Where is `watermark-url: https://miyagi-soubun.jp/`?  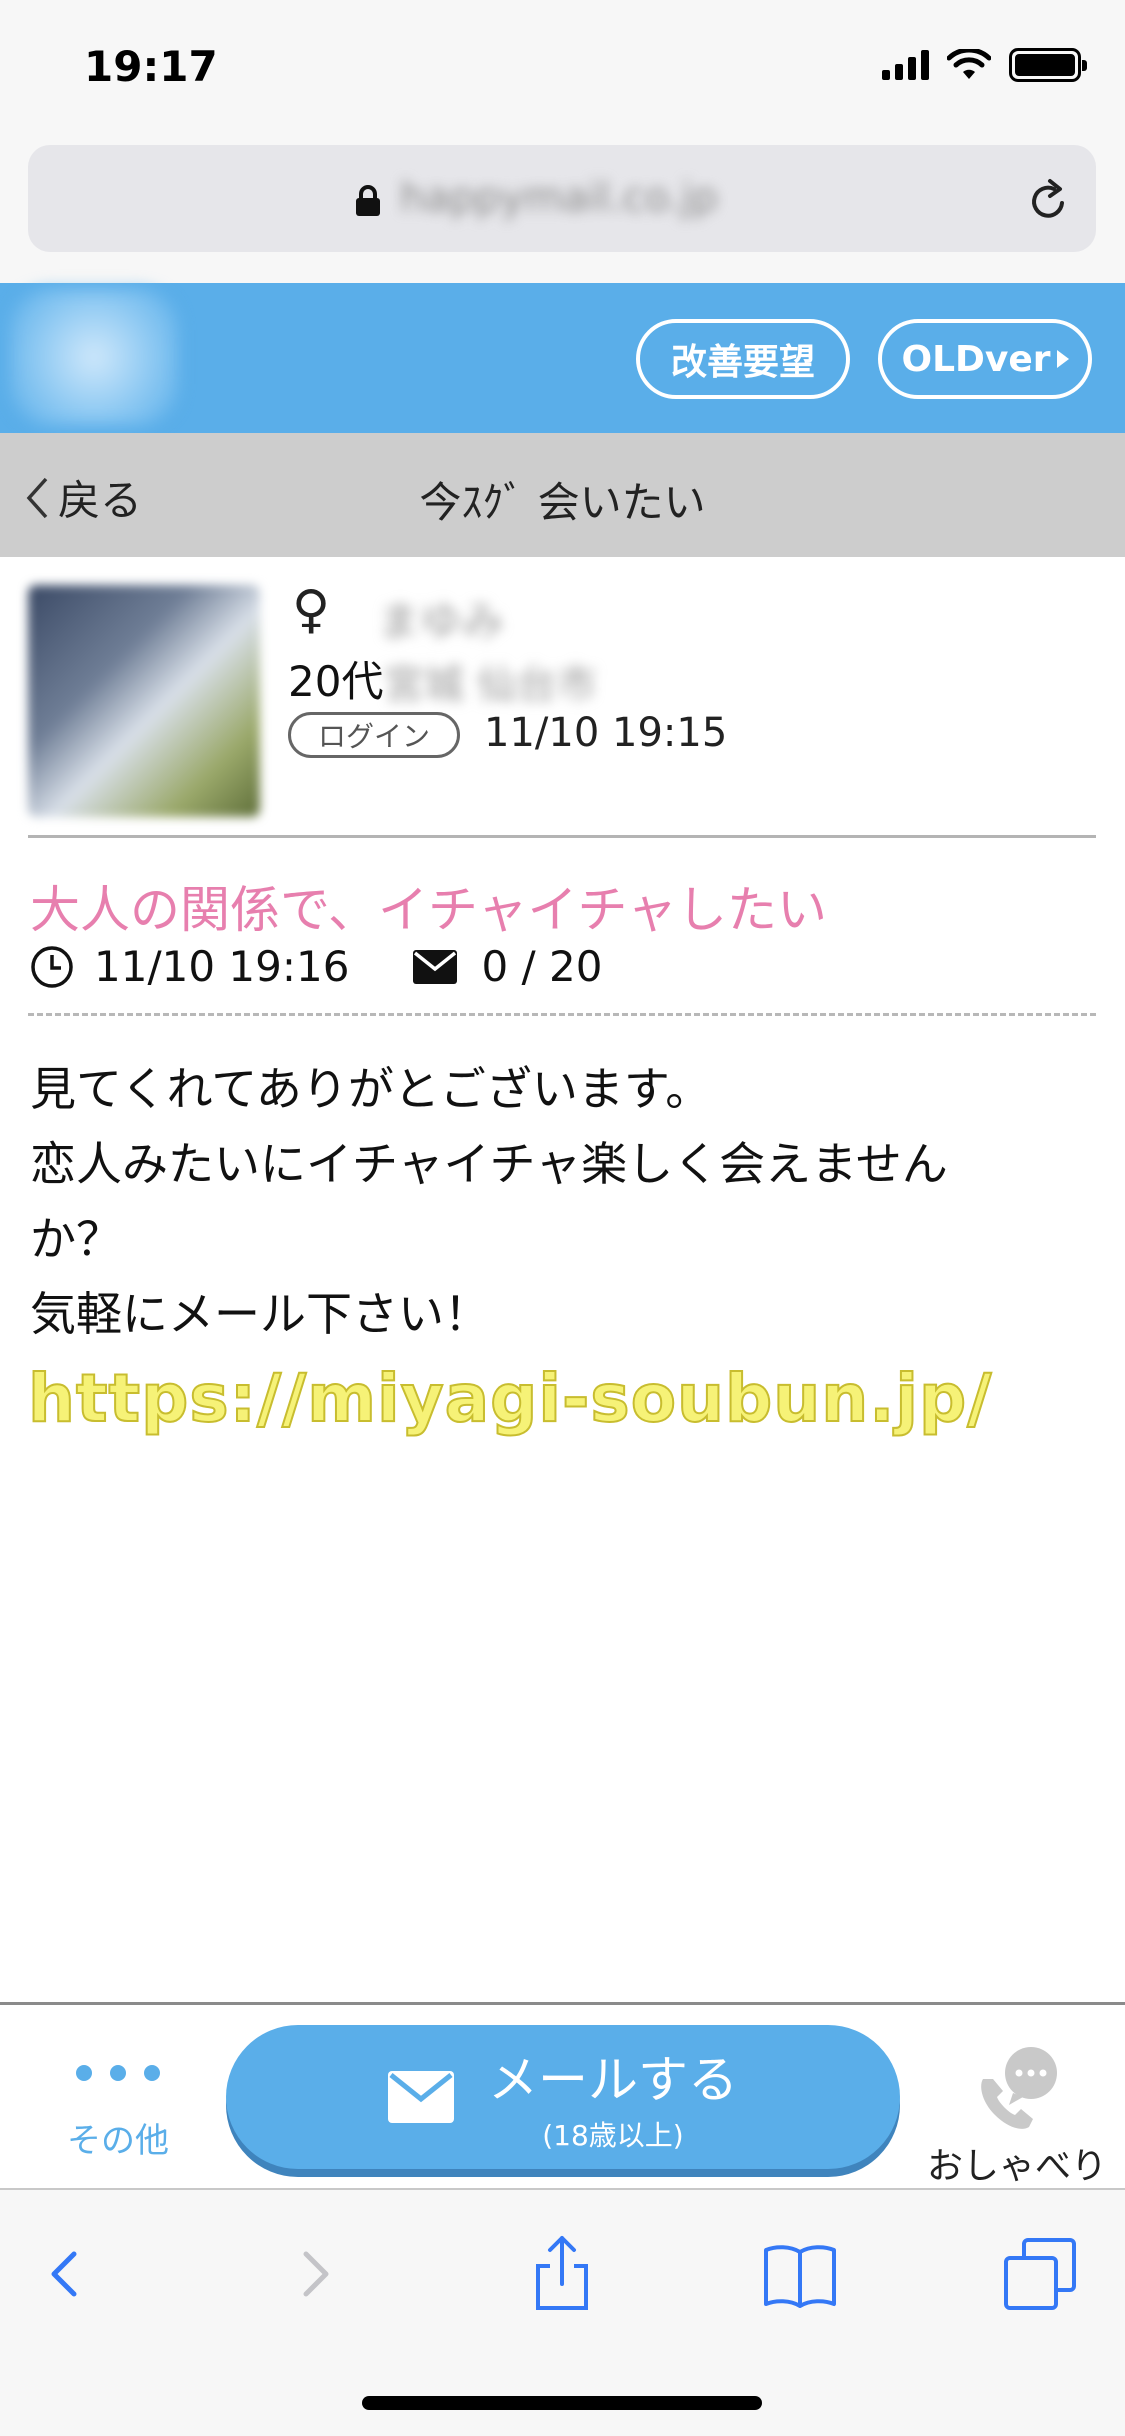
watermark-url: https://miyagi-soubun.jp/ is located at coordinates (510, 1398).